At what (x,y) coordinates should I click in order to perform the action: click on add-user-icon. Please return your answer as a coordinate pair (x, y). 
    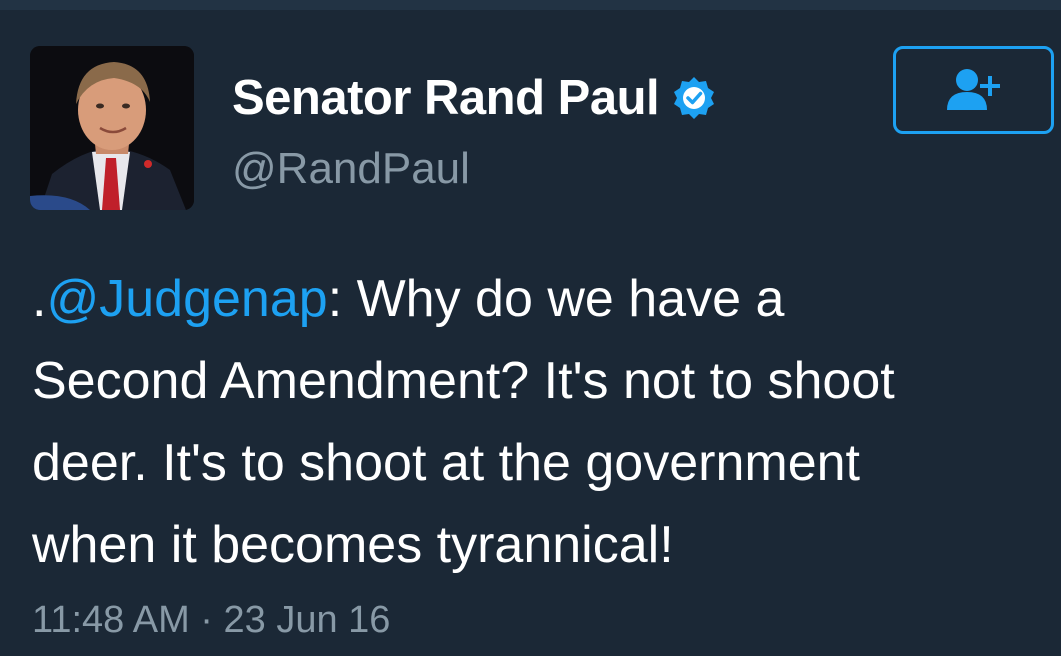
    Looking at the image, I should click on (973, 89).